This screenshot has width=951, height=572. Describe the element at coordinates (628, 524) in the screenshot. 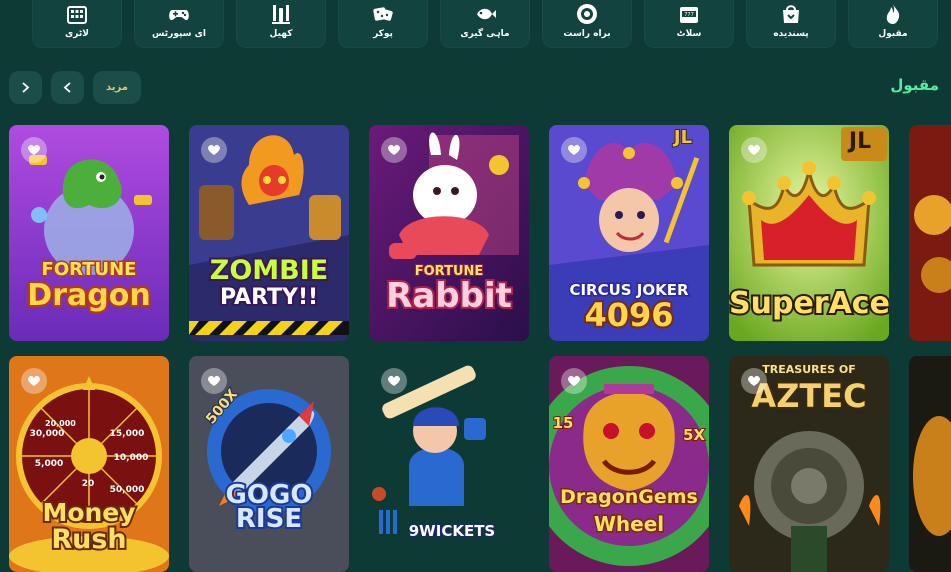

I see `game-title: Wheel` at that location.